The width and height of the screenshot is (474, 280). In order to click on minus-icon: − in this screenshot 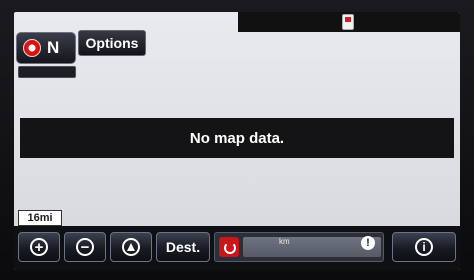, I will do `click(85, 247)`.